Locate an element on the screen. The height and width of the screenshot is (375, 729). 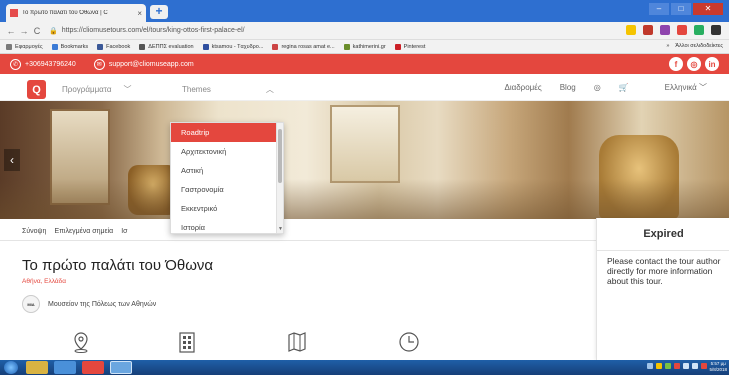
active-app-icon is located at coordinates (121, 367).